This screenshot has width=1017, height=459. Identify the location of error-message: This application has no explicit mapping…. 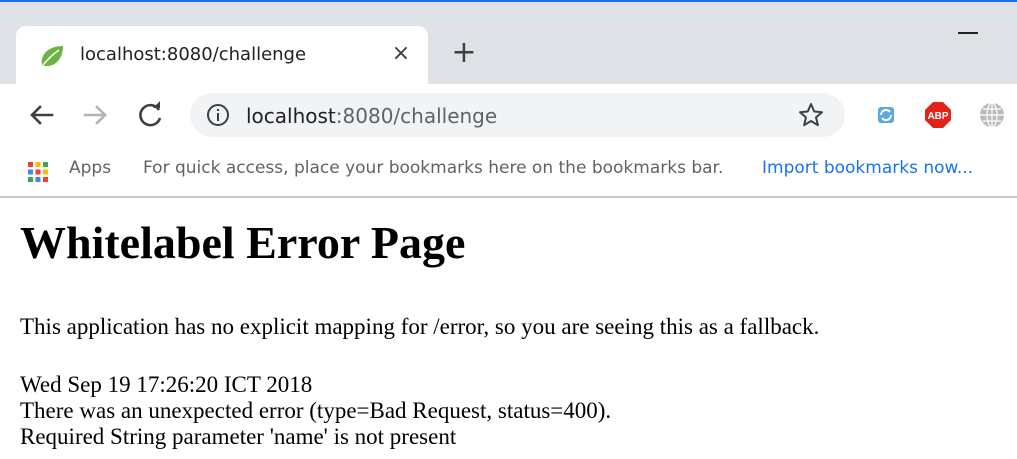
(420, 326).